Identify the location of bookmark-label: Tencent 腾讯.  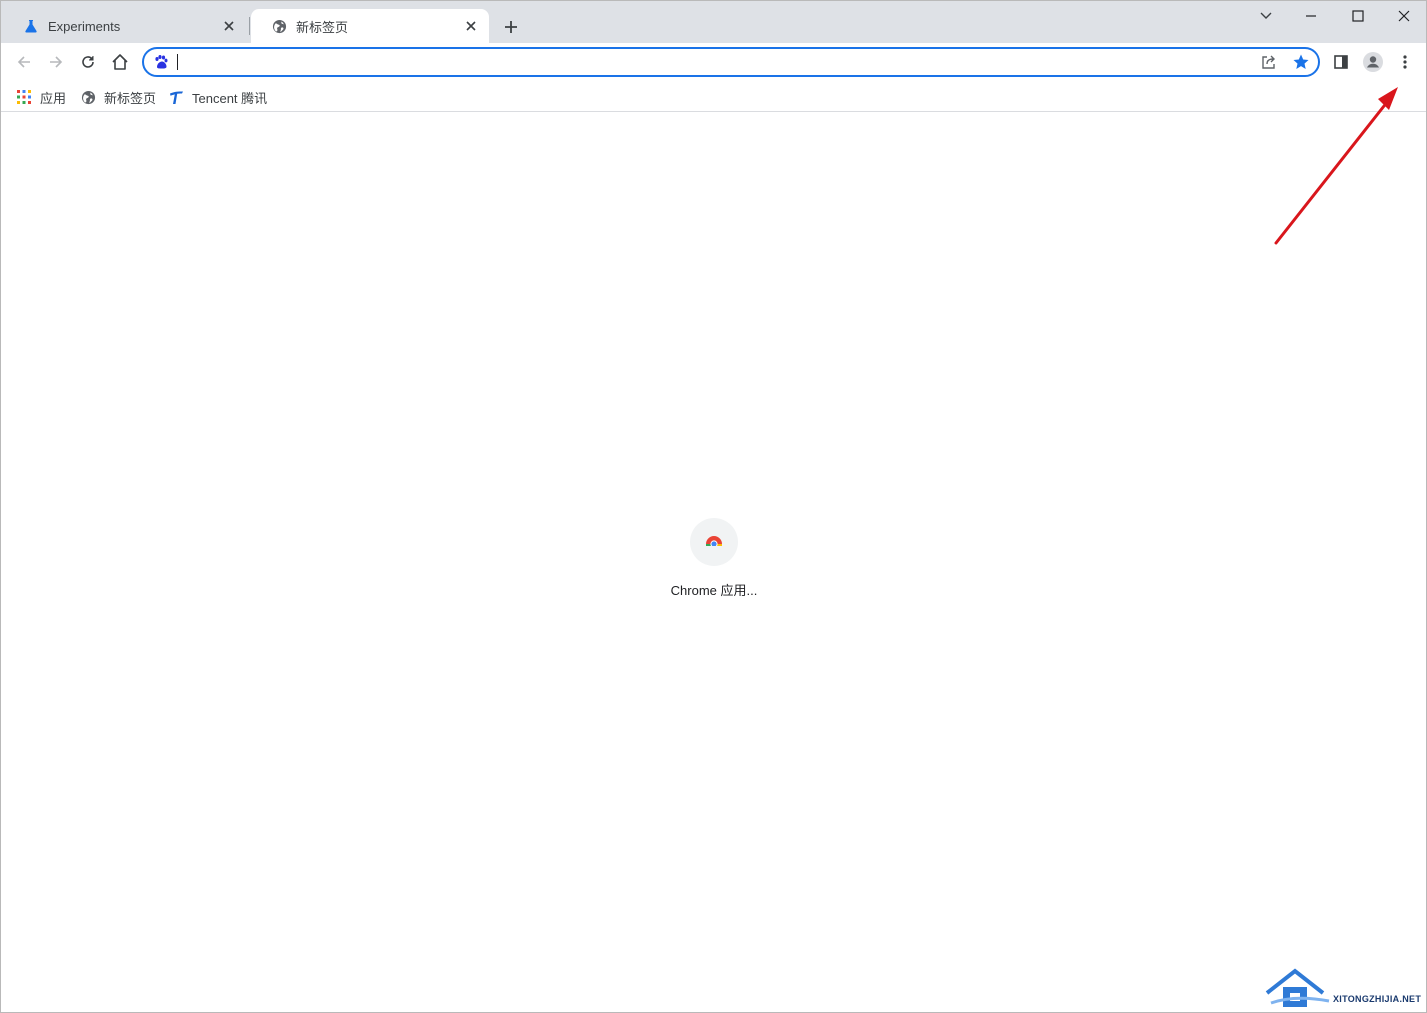
(230, 98).